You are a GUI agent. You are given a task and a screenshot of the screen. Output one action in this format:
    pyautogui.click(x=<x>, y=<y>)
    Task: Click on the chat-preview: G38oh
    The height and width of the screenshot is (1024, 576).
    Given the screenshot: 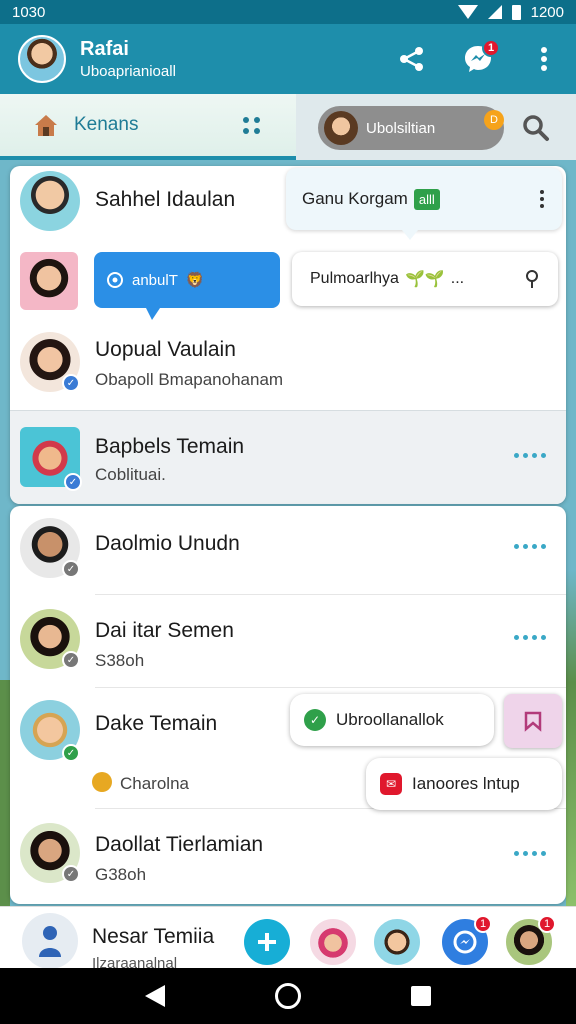 What is the action you would take?
    pyautogui.click(x=121, y=874)
    